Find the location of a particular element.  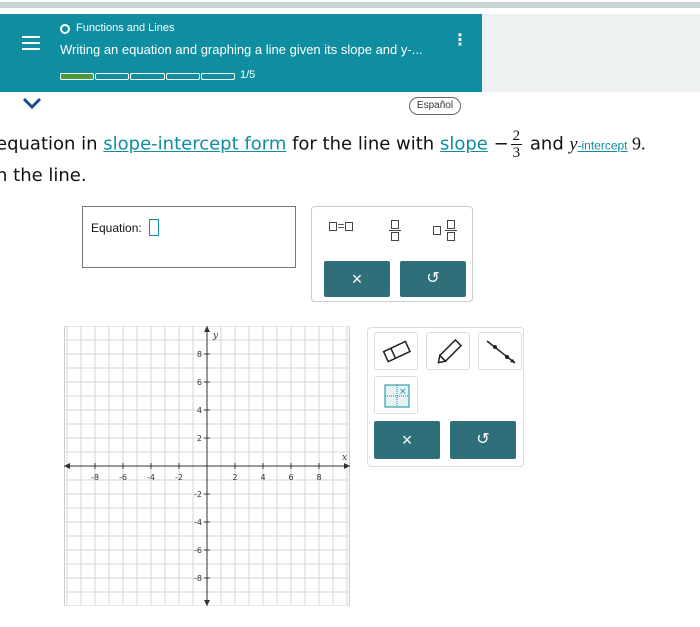

math-tool-panel: = × ↺ is located at coordinates (392, 254).